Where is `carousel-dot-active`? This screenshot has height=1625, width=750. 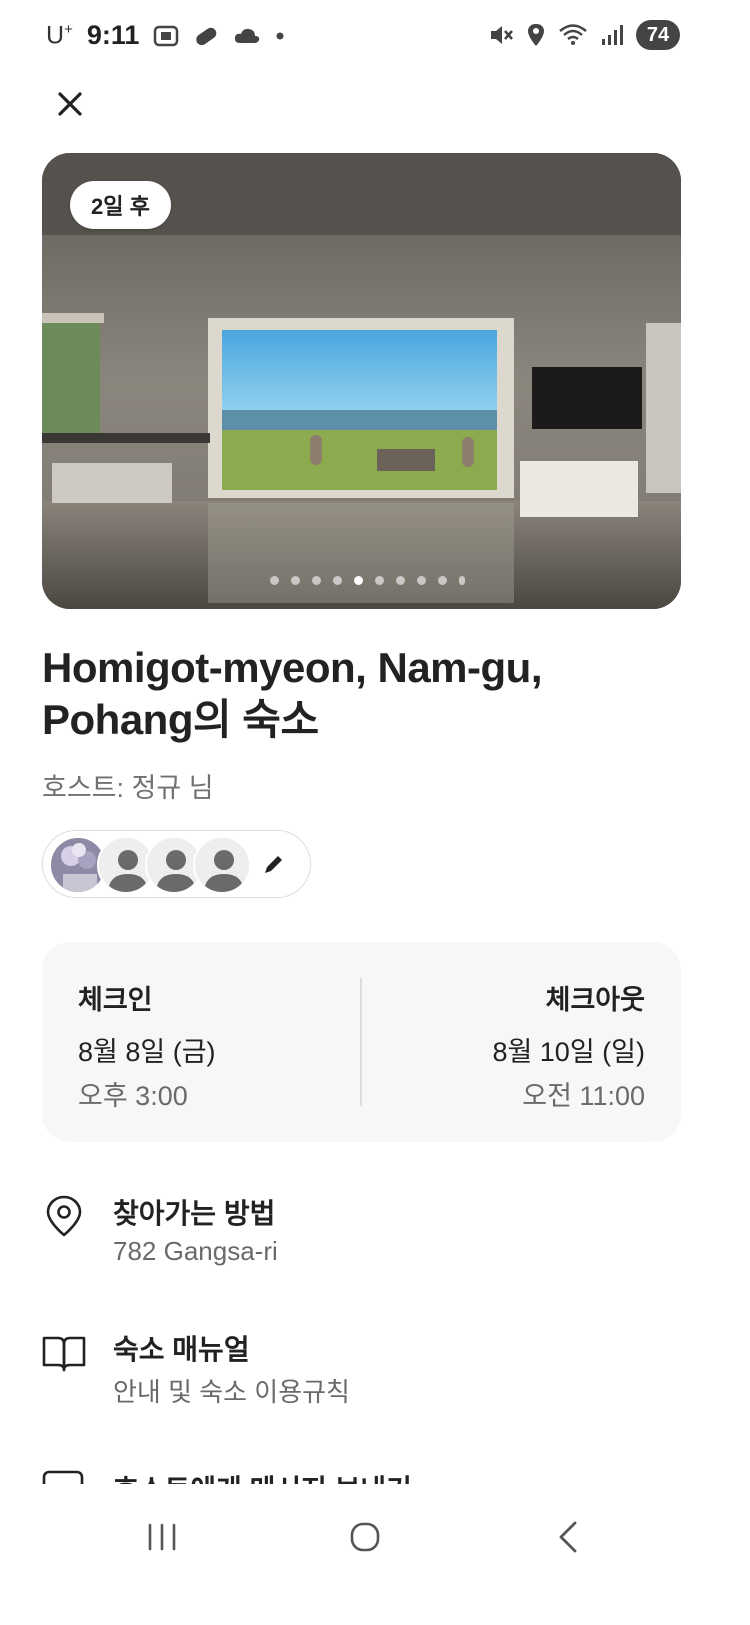
carousel-dot-active is located at coordinates (358, 580).